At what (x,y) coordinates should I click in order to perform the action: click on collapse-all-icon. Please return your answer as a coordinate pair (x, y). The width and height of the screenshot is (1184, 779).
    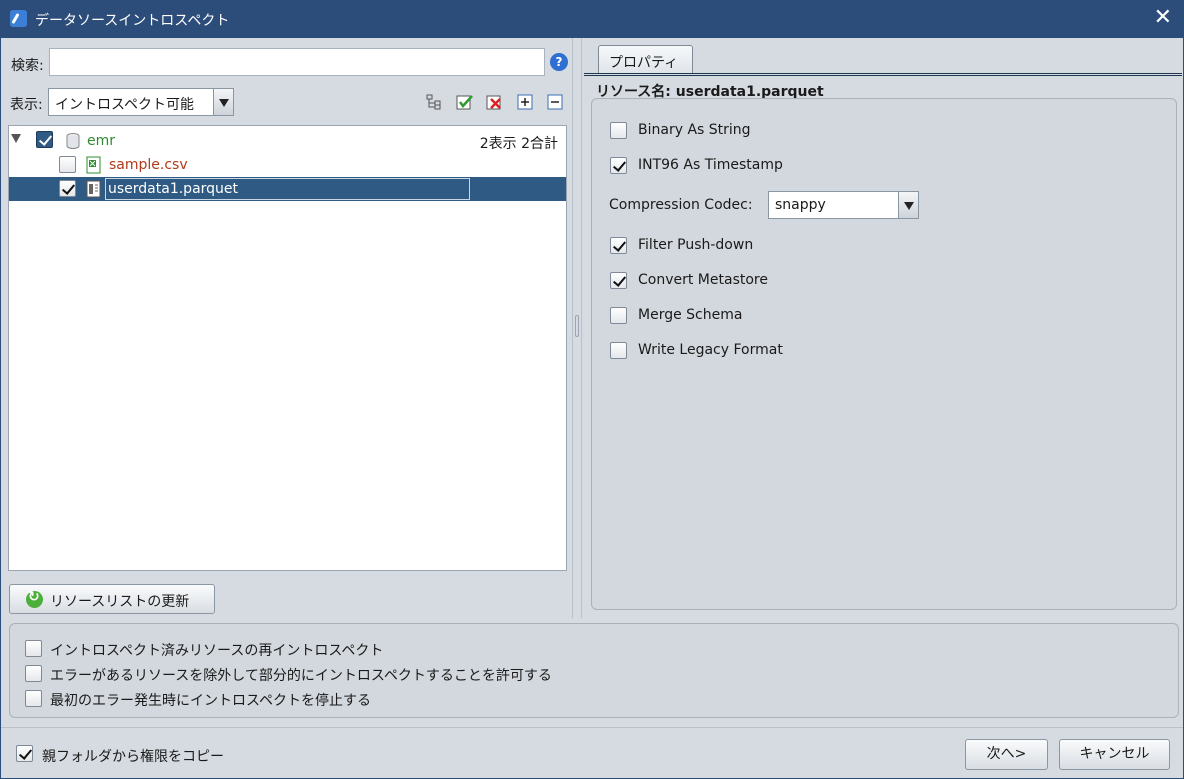
    Looking at the image, I should click on (555, 102).